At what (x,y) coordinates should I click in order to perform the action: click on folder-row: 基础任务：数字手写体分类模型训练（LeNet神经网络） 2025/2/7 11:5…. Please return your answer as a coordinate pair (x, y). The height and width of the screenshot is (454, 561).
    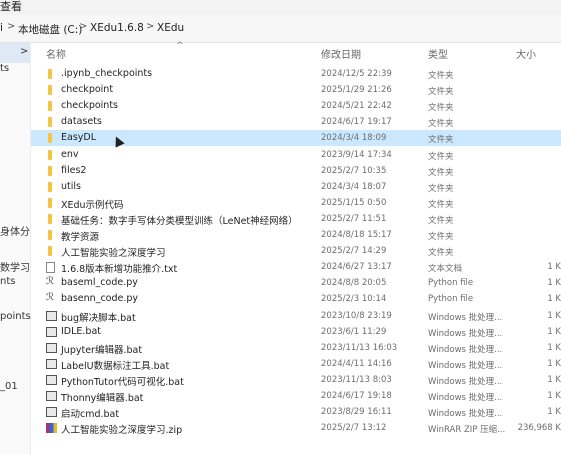
    Looking at the image, I should click on (296, 219).